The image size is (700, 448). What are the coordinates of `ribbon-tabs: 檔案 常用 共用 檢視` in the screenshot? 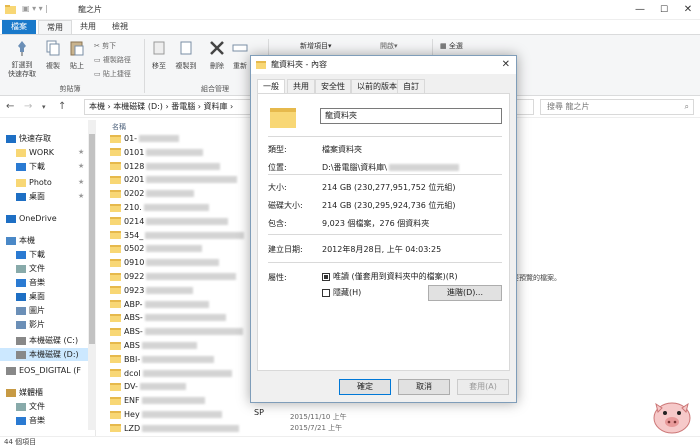 It's located at (350, 27).